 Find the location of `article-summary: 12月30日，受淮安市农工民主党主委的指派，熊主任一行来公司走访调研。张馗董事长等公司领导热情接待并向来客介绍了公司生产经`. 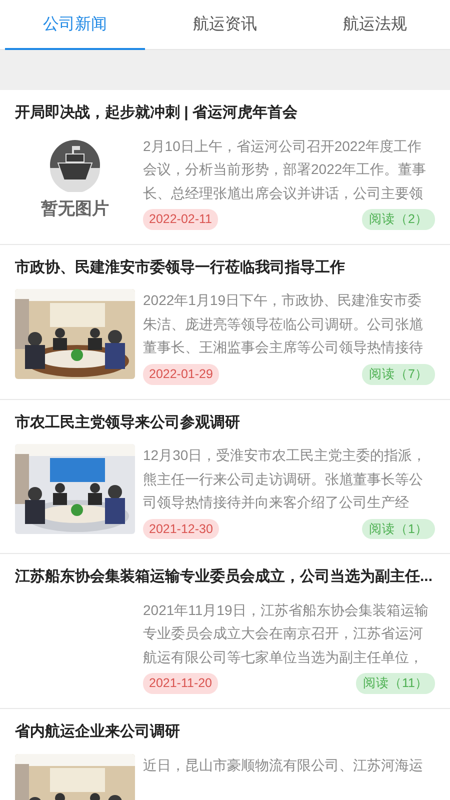

article-summary: 12月30日，受淮安市农工民主党主委的指派，熊主任一行来公司走访调研。张馗董事长等公司领导热情接待并向来客介绍了公司生产经 is located at coordinates (285, 479).